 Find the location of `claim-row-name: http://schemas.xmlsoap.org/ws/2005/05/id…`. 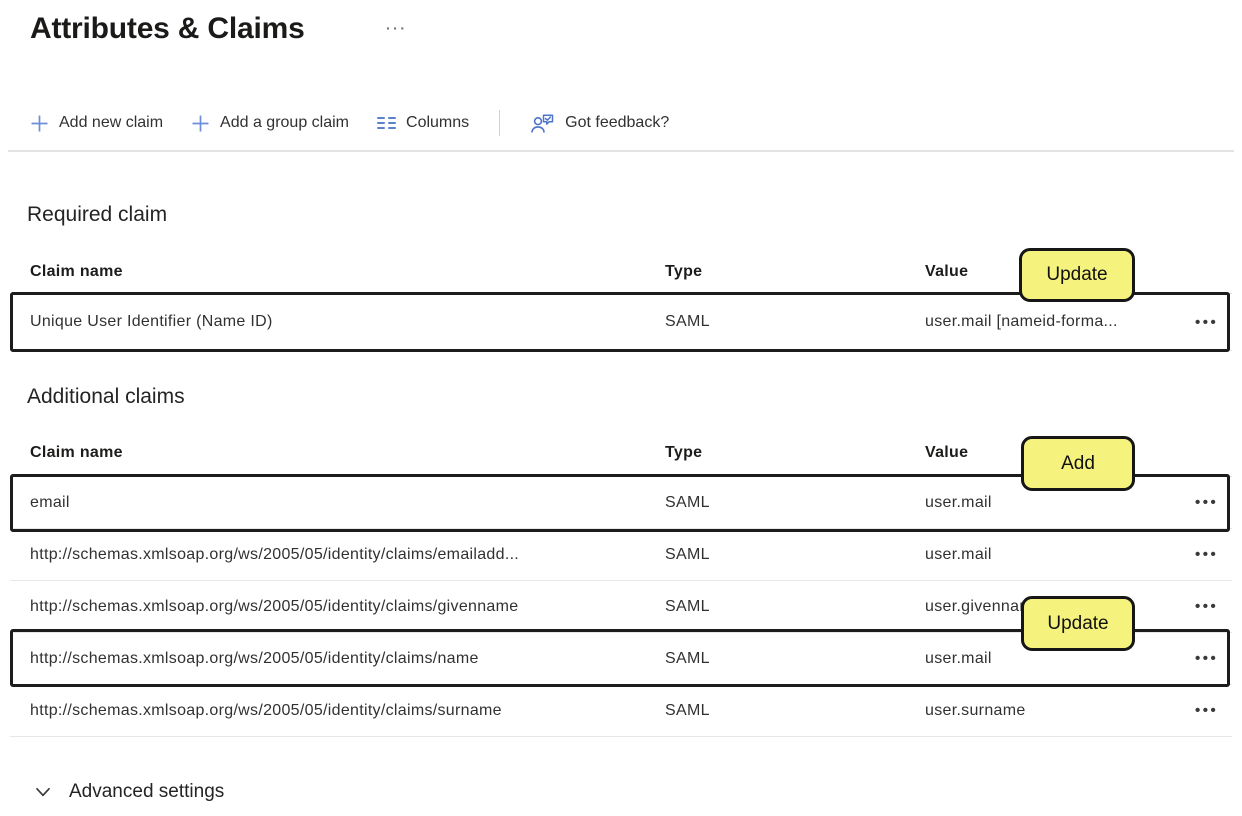

claim-row-name: http://schemas.xmlsoap.org/ws/2005/05/id… is located at coordinates (621, 659).